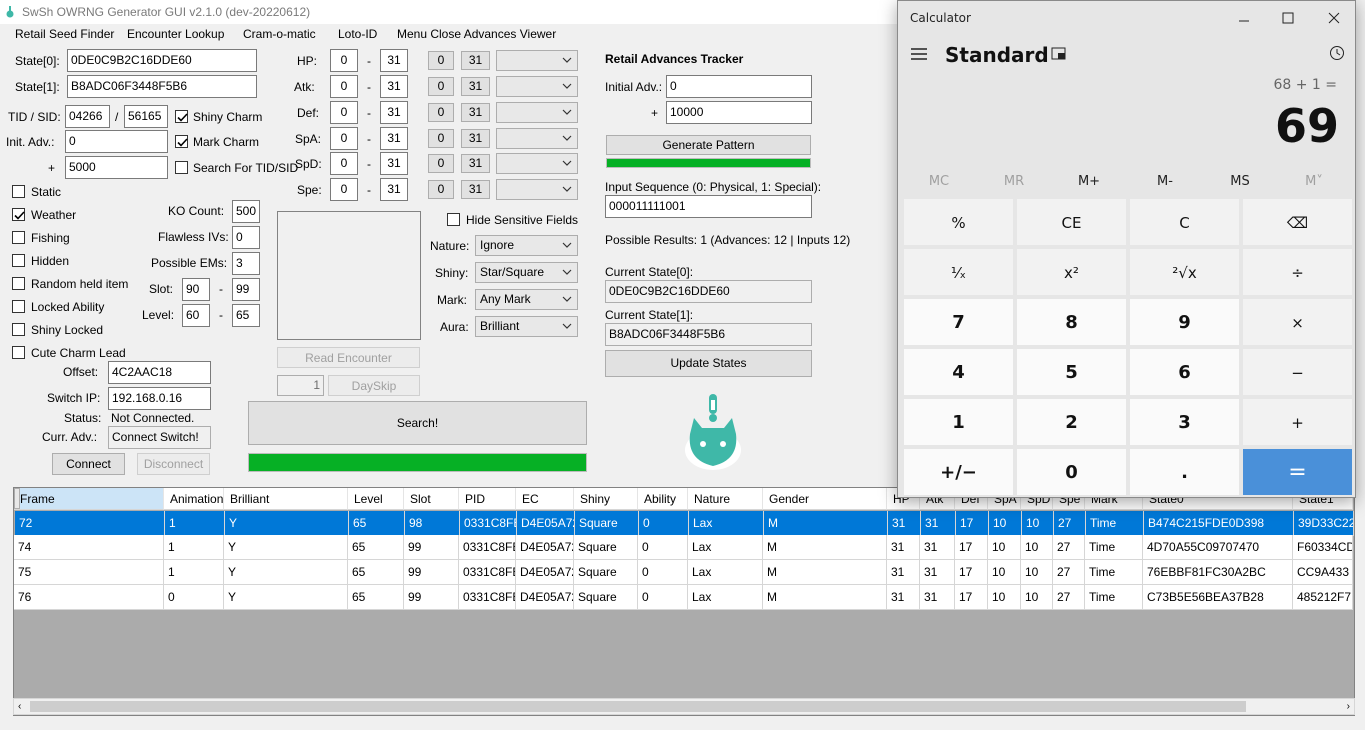  I want to click on divide-button: ÷, so click(1297, 272).